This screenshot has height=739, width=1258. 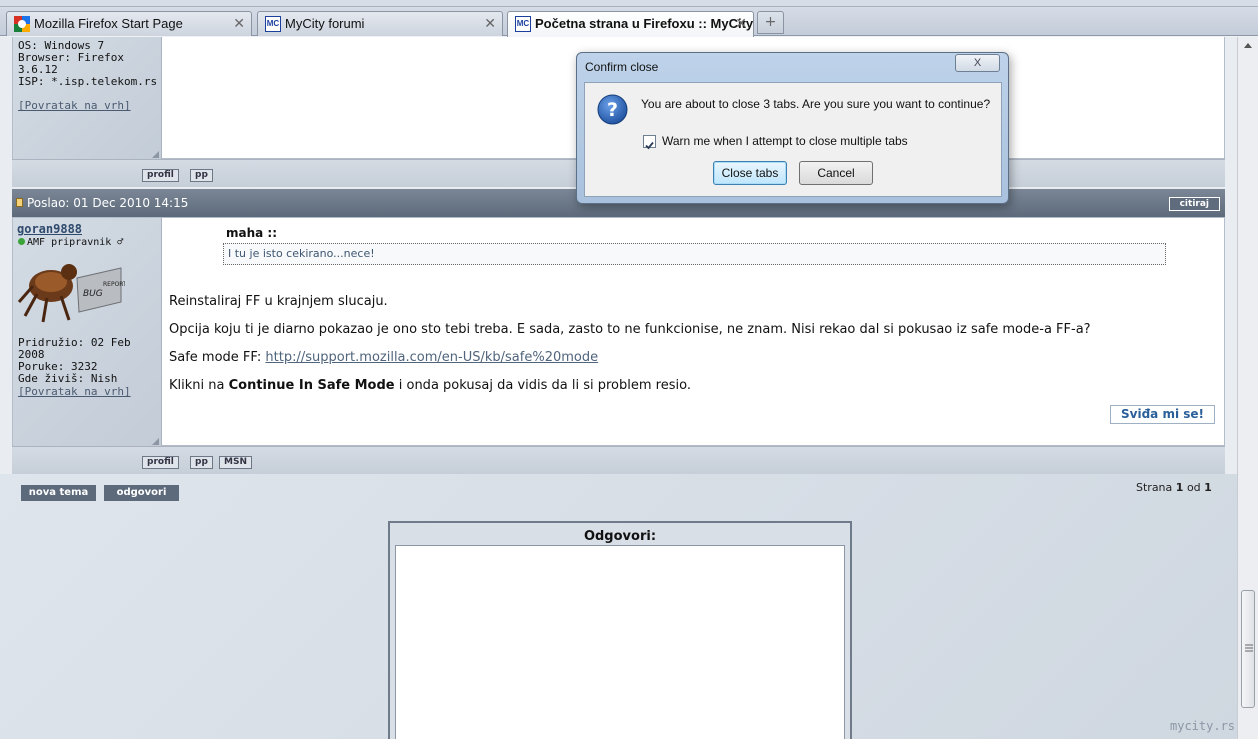 What do you see at coordinates (1162, 414) in the screenshot?
I see `like-button: Sviđa mi se!` at bounding box center [1162, 414].